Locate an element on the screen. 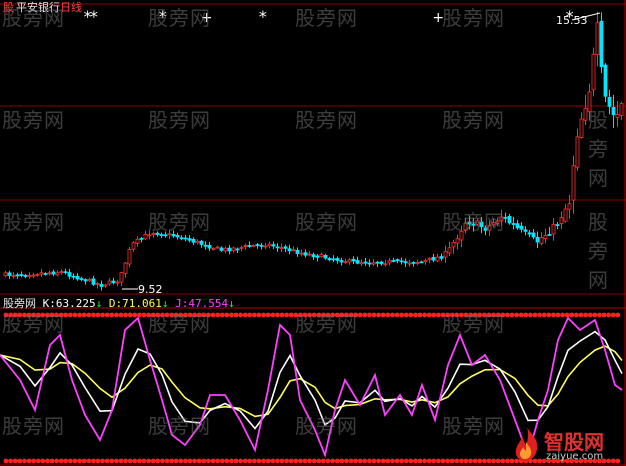 The width and height of the screenshot is (626, 466). site-logo: 智股网 zaiyue.com is located at coordinates (568, 445).